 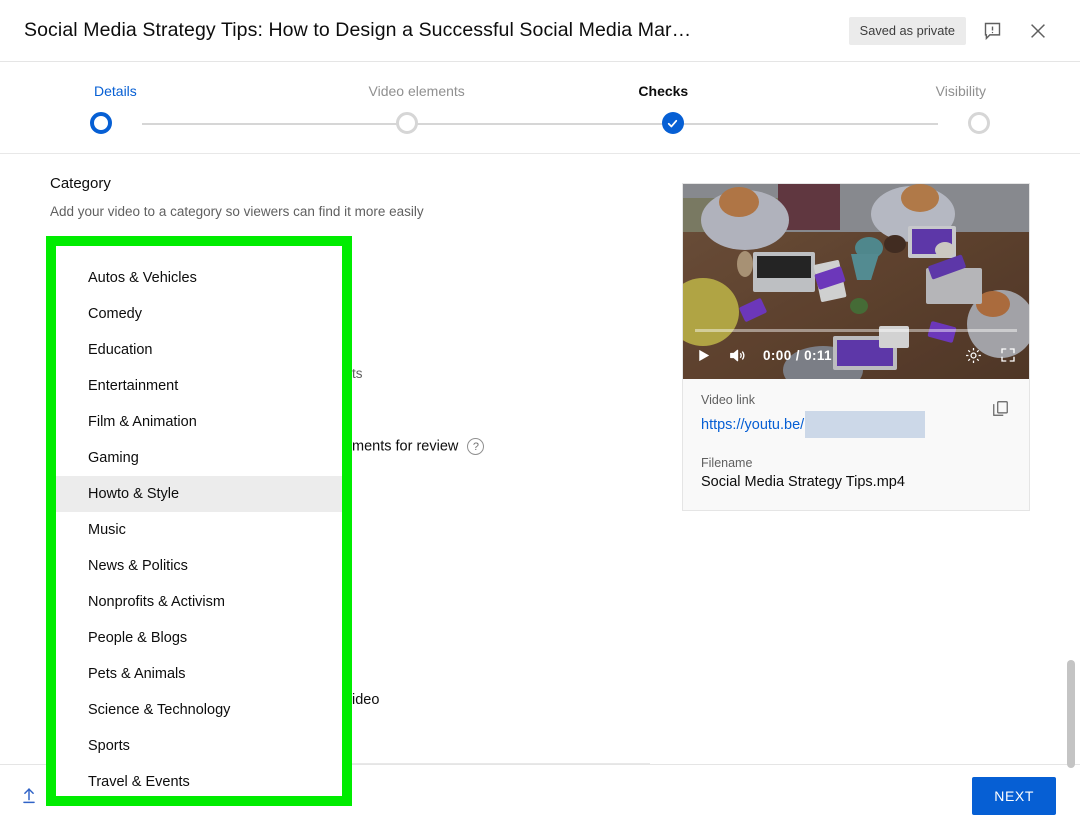 I want to click on comments-ratings-fragment: ts, so click(x=357, y=373).